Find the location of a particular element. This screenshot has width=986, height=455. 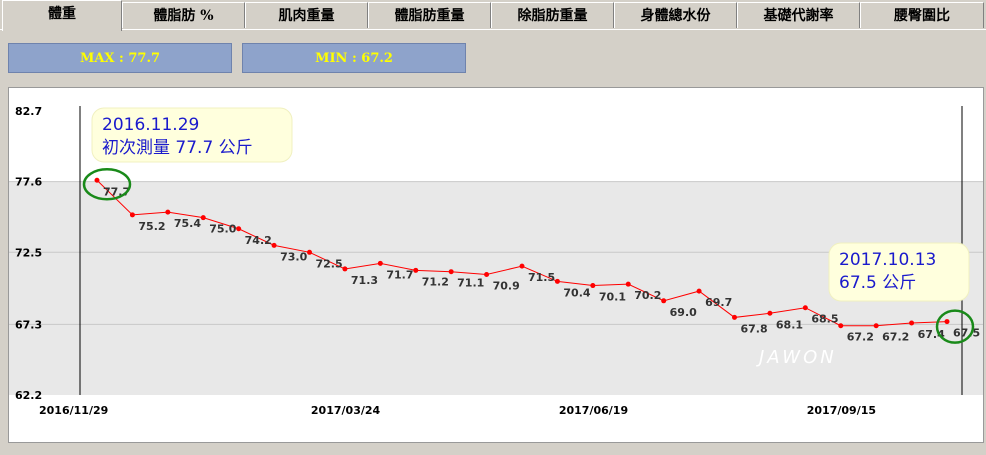

first-measure-note-line1: 2016.11.29 is located at coordinates (150, 125).